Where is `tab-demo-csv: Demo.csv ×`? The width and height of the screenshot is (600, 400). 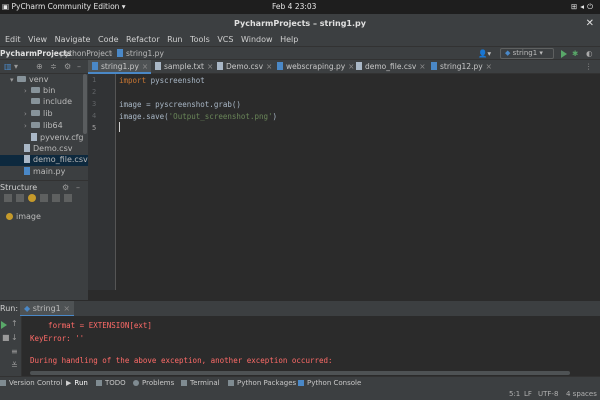 tab-demo-csv: Demo.csv × is located at coordinates (246, 67).